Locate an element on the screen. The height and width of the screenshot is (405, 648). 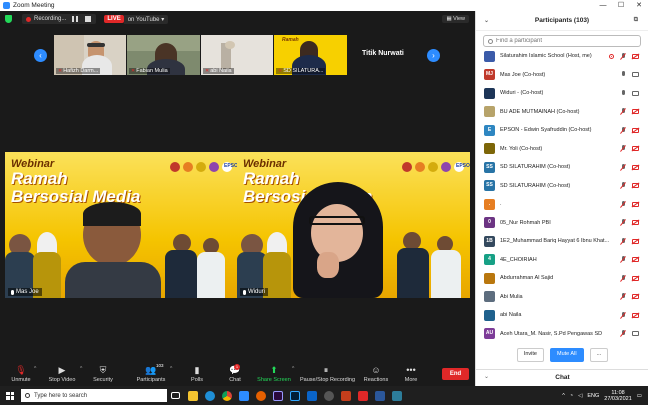
participant-name: SD SILATURAHIM (Co-host) is located at coordinates (535, 185).